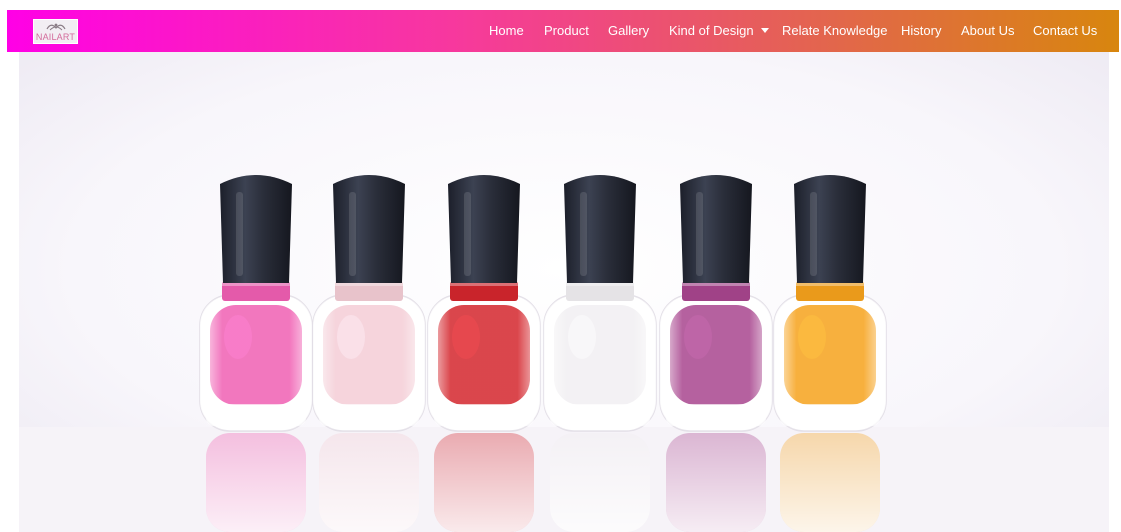  I want to click on nav-contact-us: Contact Us, so click(1065, 31).